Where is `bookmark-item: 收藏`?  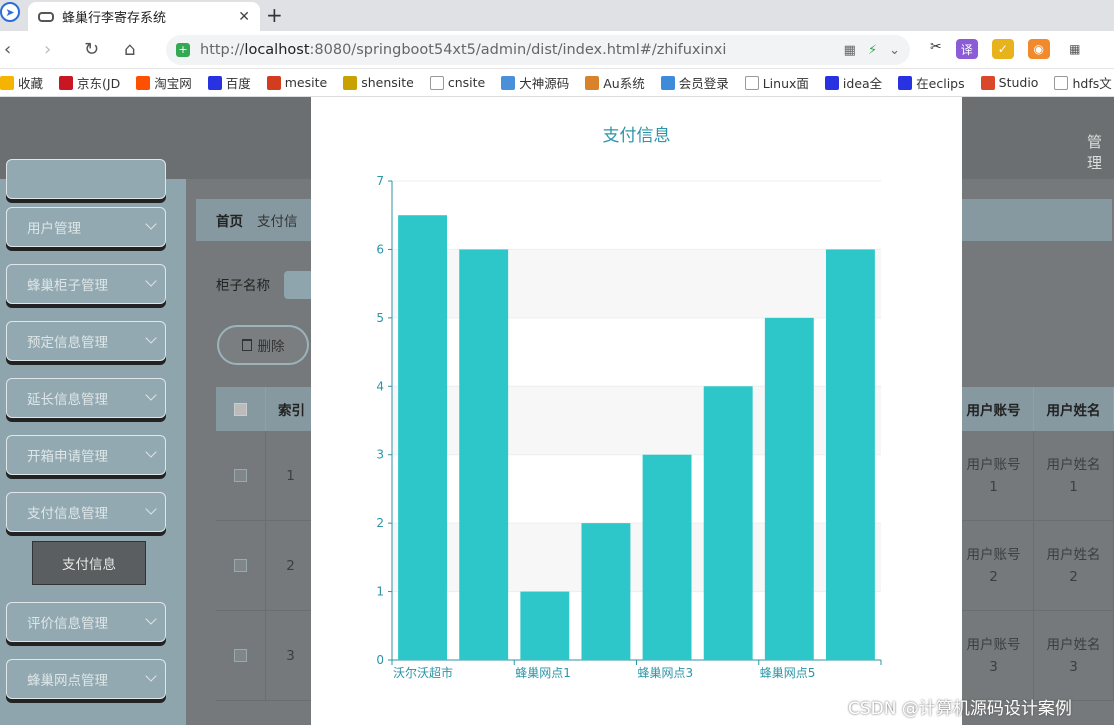
bookmark-item: 收藏 is located at coordinates (21, 82).